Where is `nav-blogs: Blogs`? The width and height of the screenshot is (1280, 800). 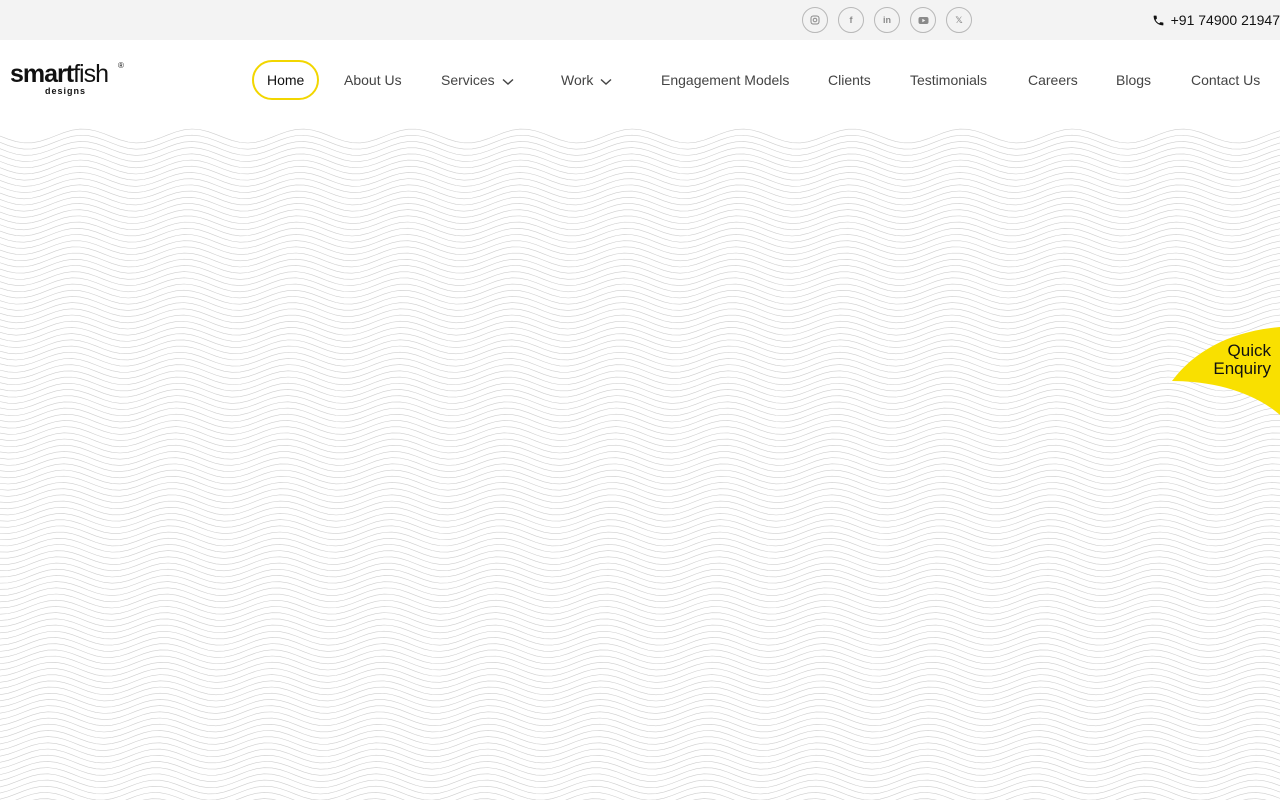 nav-blogs: Blogs is located at coordinates (1133, 80).